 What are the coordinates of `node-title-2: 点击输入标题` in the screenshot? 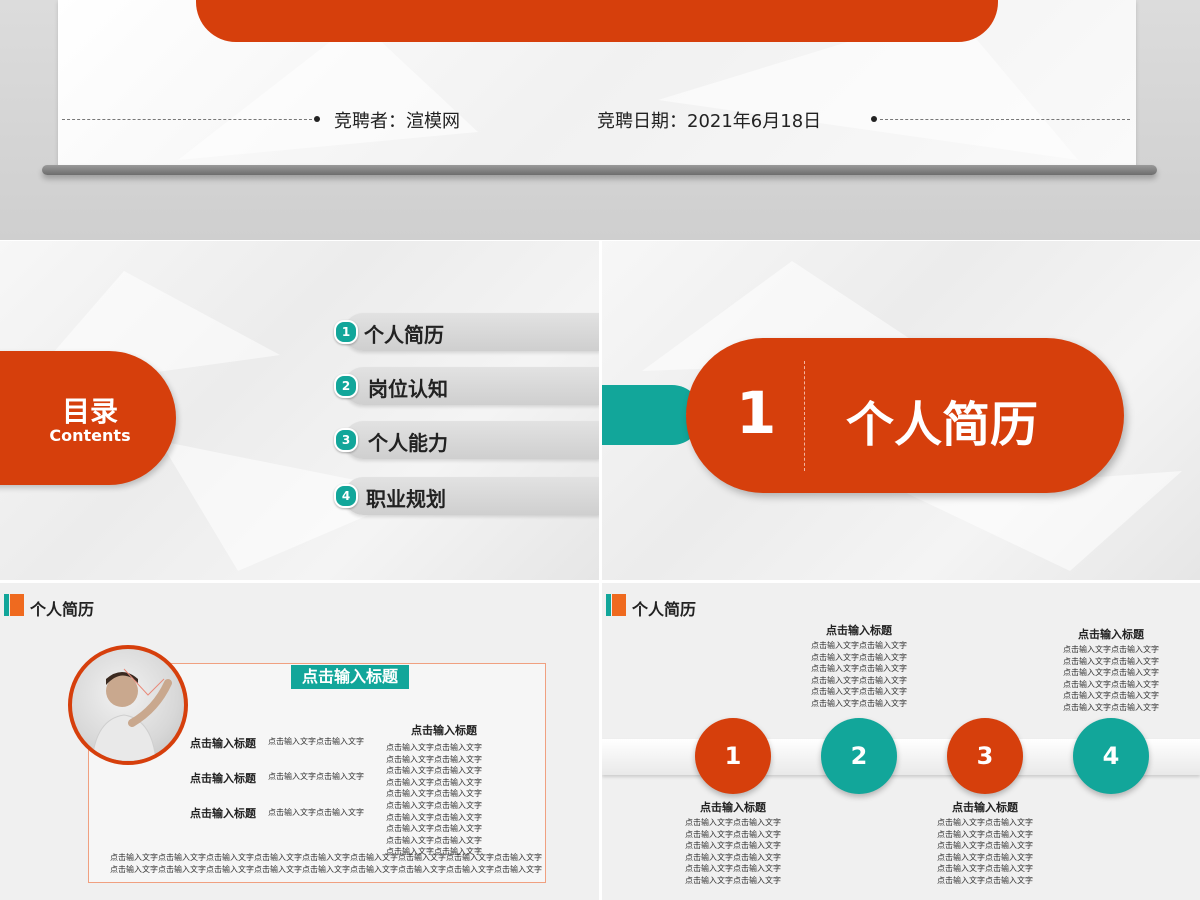 It's located at (859, 630).